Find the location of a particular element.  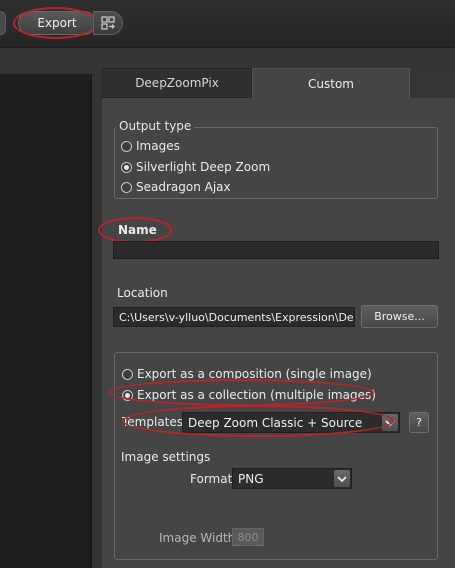

export-button: Export is located at coordinates (57, 23).